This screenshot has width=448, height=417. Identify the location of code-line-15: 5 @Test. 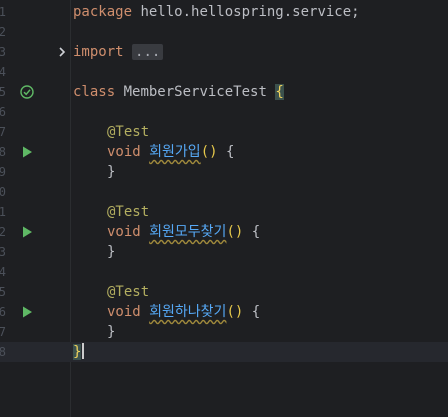
(224, 292).